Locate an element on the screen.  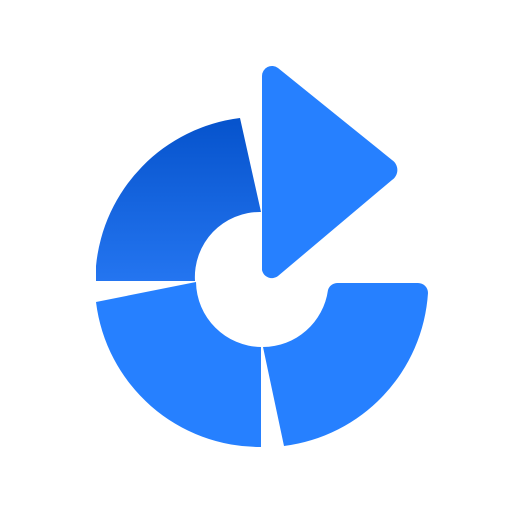
logo-segment-bottom-left is located at coordinates (178, 365).